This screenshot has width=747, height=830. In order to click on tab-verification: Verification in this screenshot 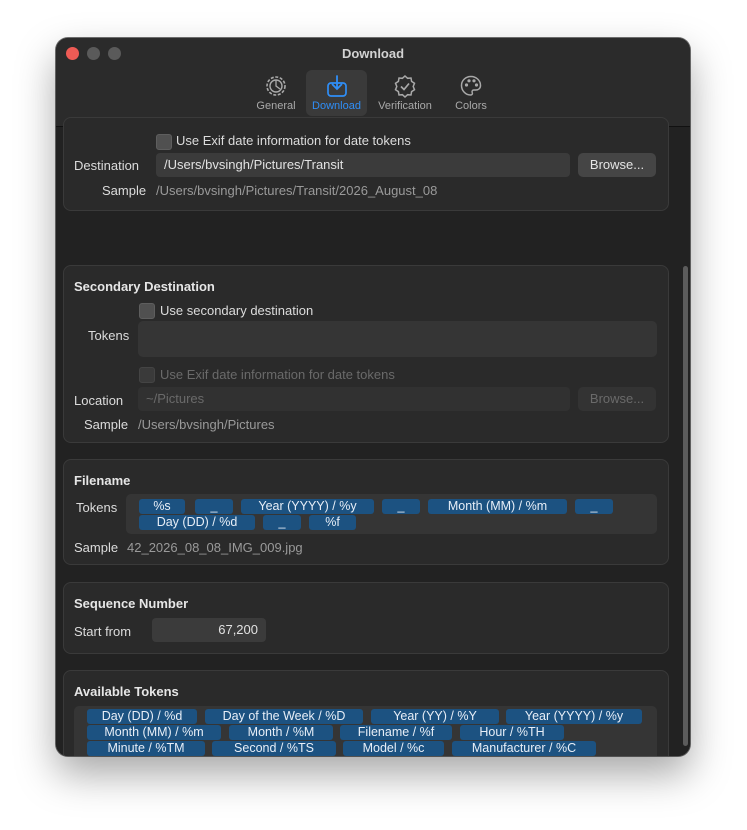, I will do `click(405, 93)`.